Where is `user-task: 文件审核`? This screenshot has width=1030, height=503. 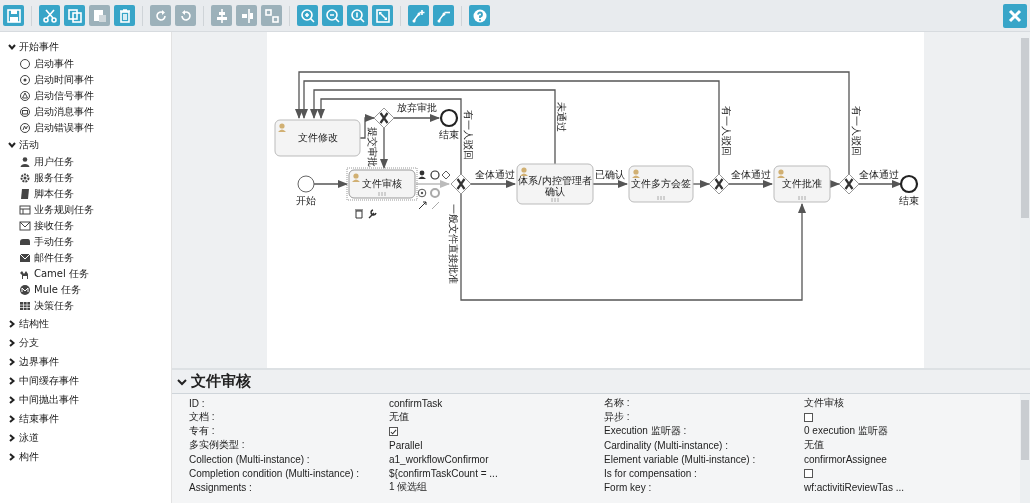
user-task: 文件审核 is located at coordinates (382, 184).